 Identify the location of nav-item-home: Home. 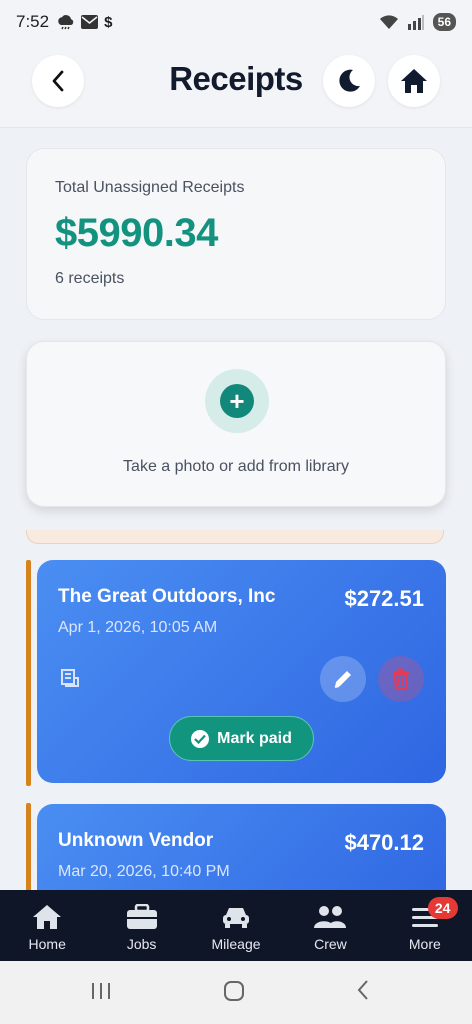
(47, 925).